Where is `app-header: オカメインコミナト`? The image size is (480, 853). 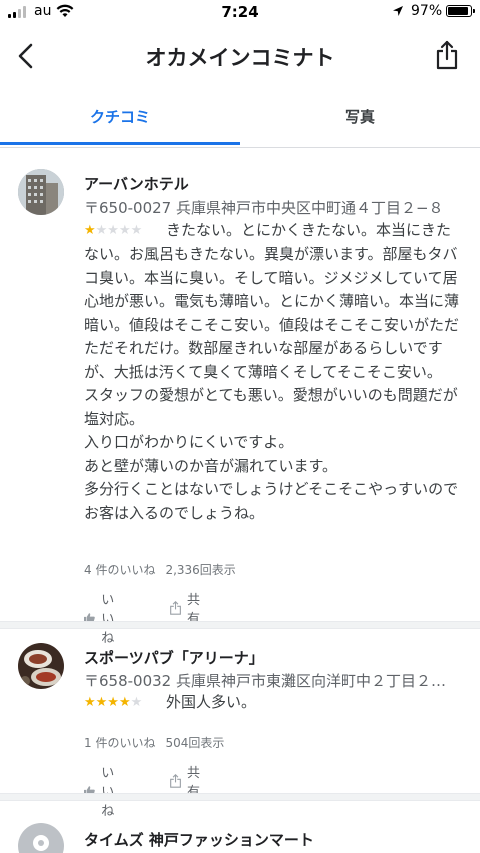
app-header: オカメインコミナト is located at coordinates (240, 56).